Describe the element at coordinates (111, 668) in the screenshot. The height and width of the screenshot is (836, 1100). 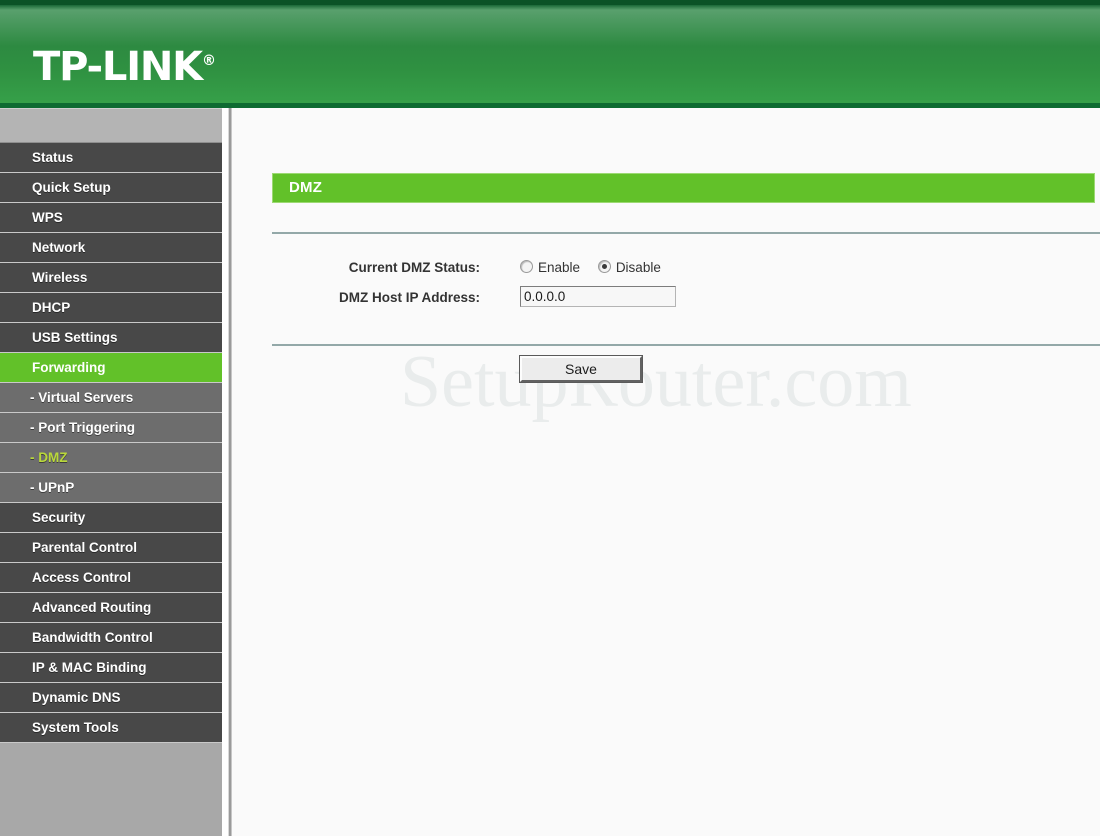
I see `sidebar-item-ip-mac-binding: IP & MAC Binding` at that location.